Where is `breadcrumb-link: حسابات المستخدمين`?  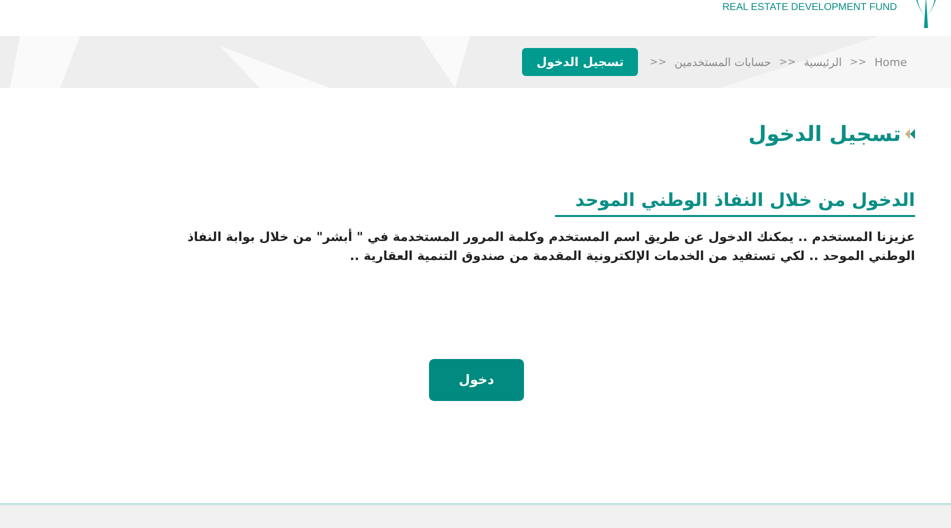 breadcrumb-link: حسابات المستخدمين is located at coordinates (723, 62).